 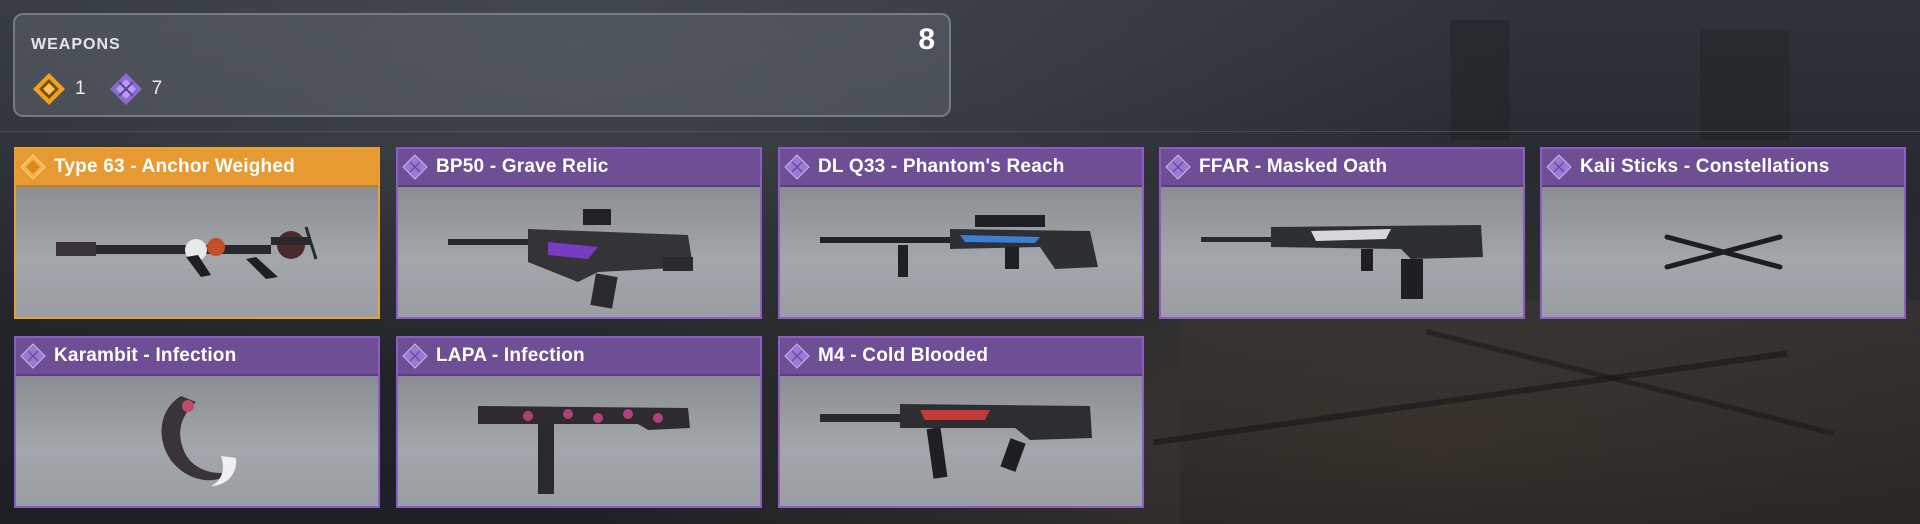 What do you see at coordinates (941, 166) in the screenshot?
I see `weapon-name: DL Q33 - Phantom's Reach` at bounding box center [941, 166].